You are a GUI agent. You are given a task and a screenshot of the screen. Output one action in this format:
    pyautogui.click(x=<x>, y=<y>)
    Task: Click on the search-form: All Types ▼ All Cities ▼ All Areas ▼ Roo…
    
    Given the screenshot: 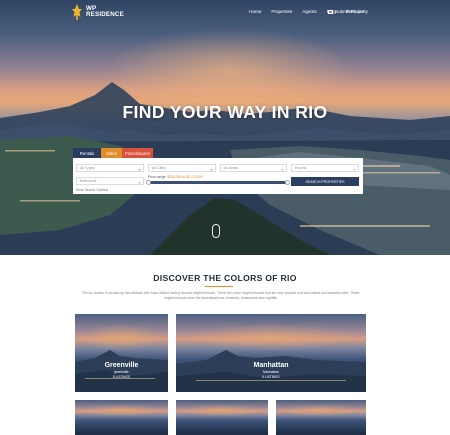 What is the action you would take?
    pyautogui.click(x=218, y=176)
    